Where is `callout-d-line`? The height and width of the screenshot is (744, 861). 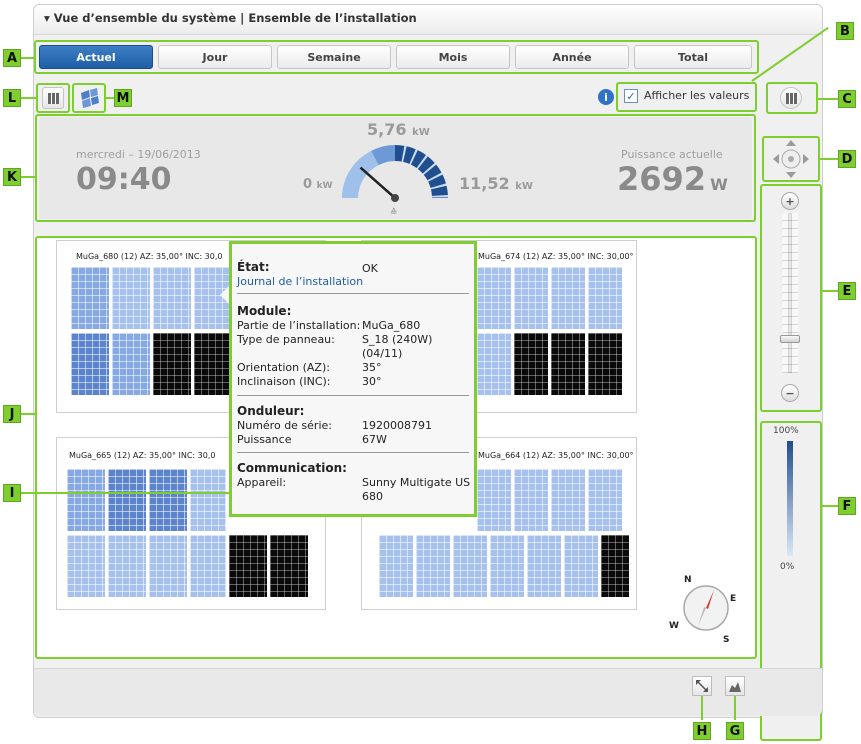
callout-d-line is located at coordinates (829, 159).